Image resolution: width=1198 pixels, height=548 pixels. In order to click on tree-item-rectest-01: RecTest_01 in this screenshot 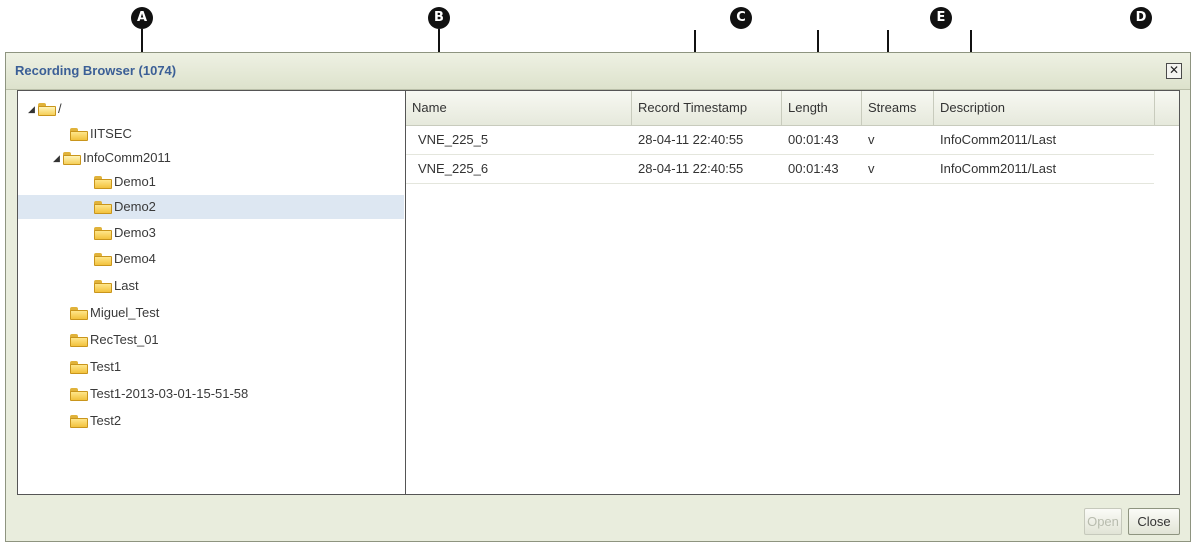, I will do `click(114, 340)`.